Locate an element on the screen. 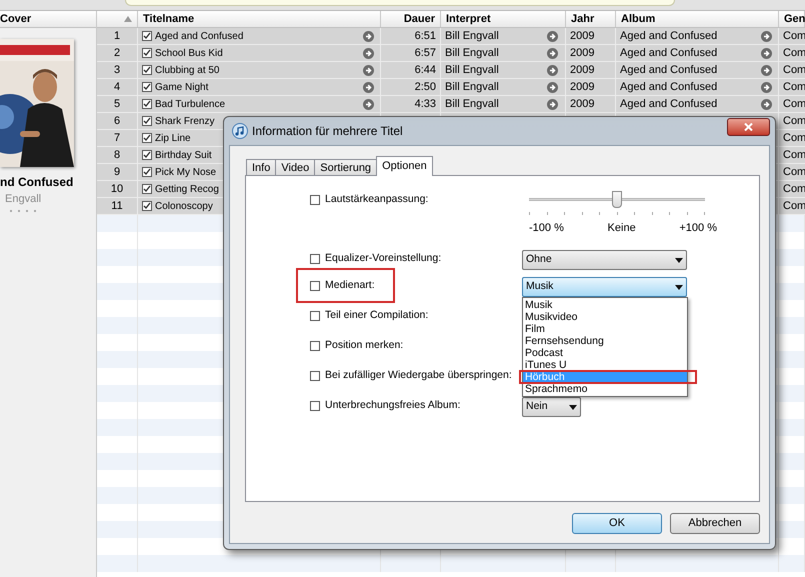 This screenshot has width=805, height=577. dialog-button: OK is located at coordinates (617, 523).